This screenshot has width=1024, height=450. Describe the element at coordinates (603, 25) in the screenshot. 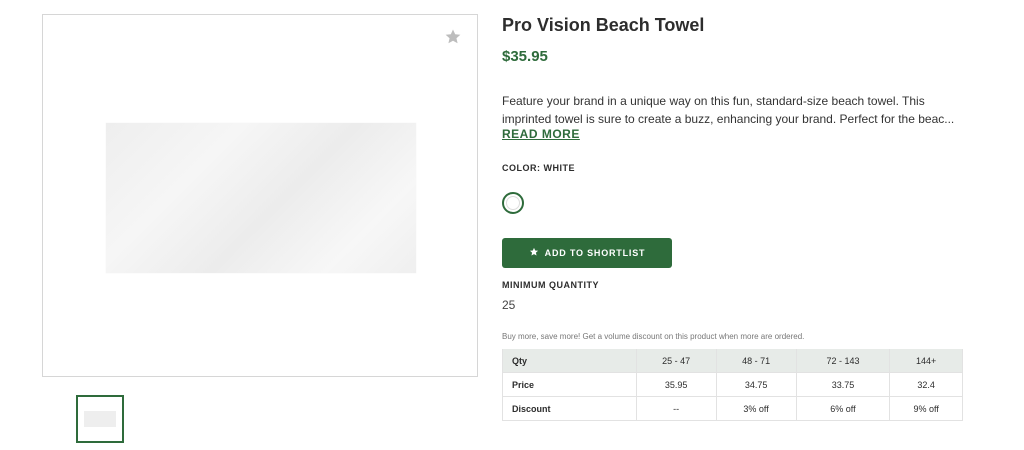

I see `product-title: Pro Vision Beach Towel` at that location.